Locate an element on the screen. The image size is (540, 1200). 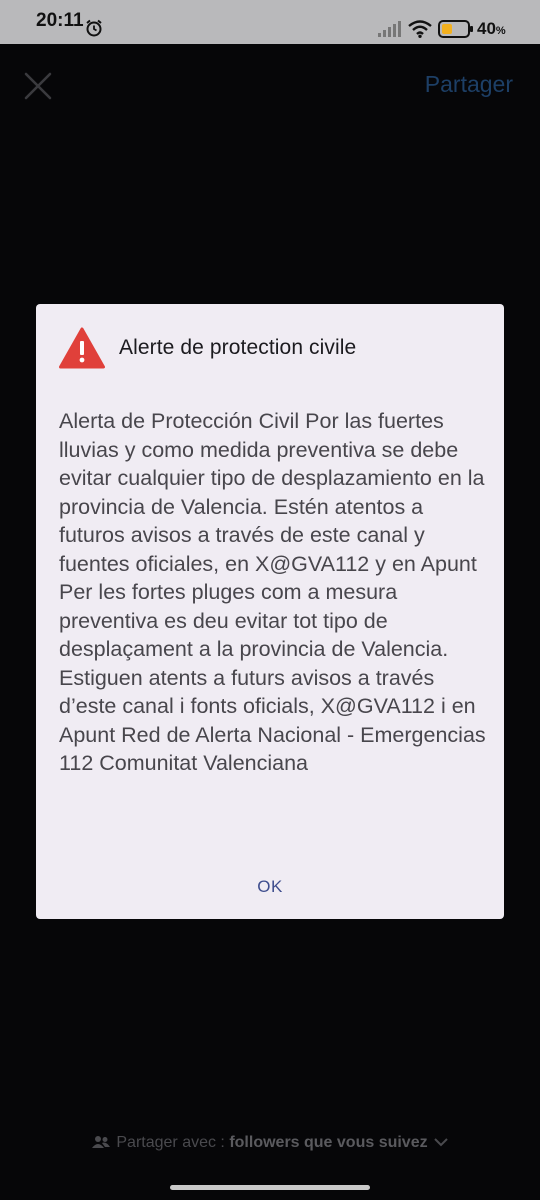
status-bar: 20:11 40% is located at coordinates (270, 22).